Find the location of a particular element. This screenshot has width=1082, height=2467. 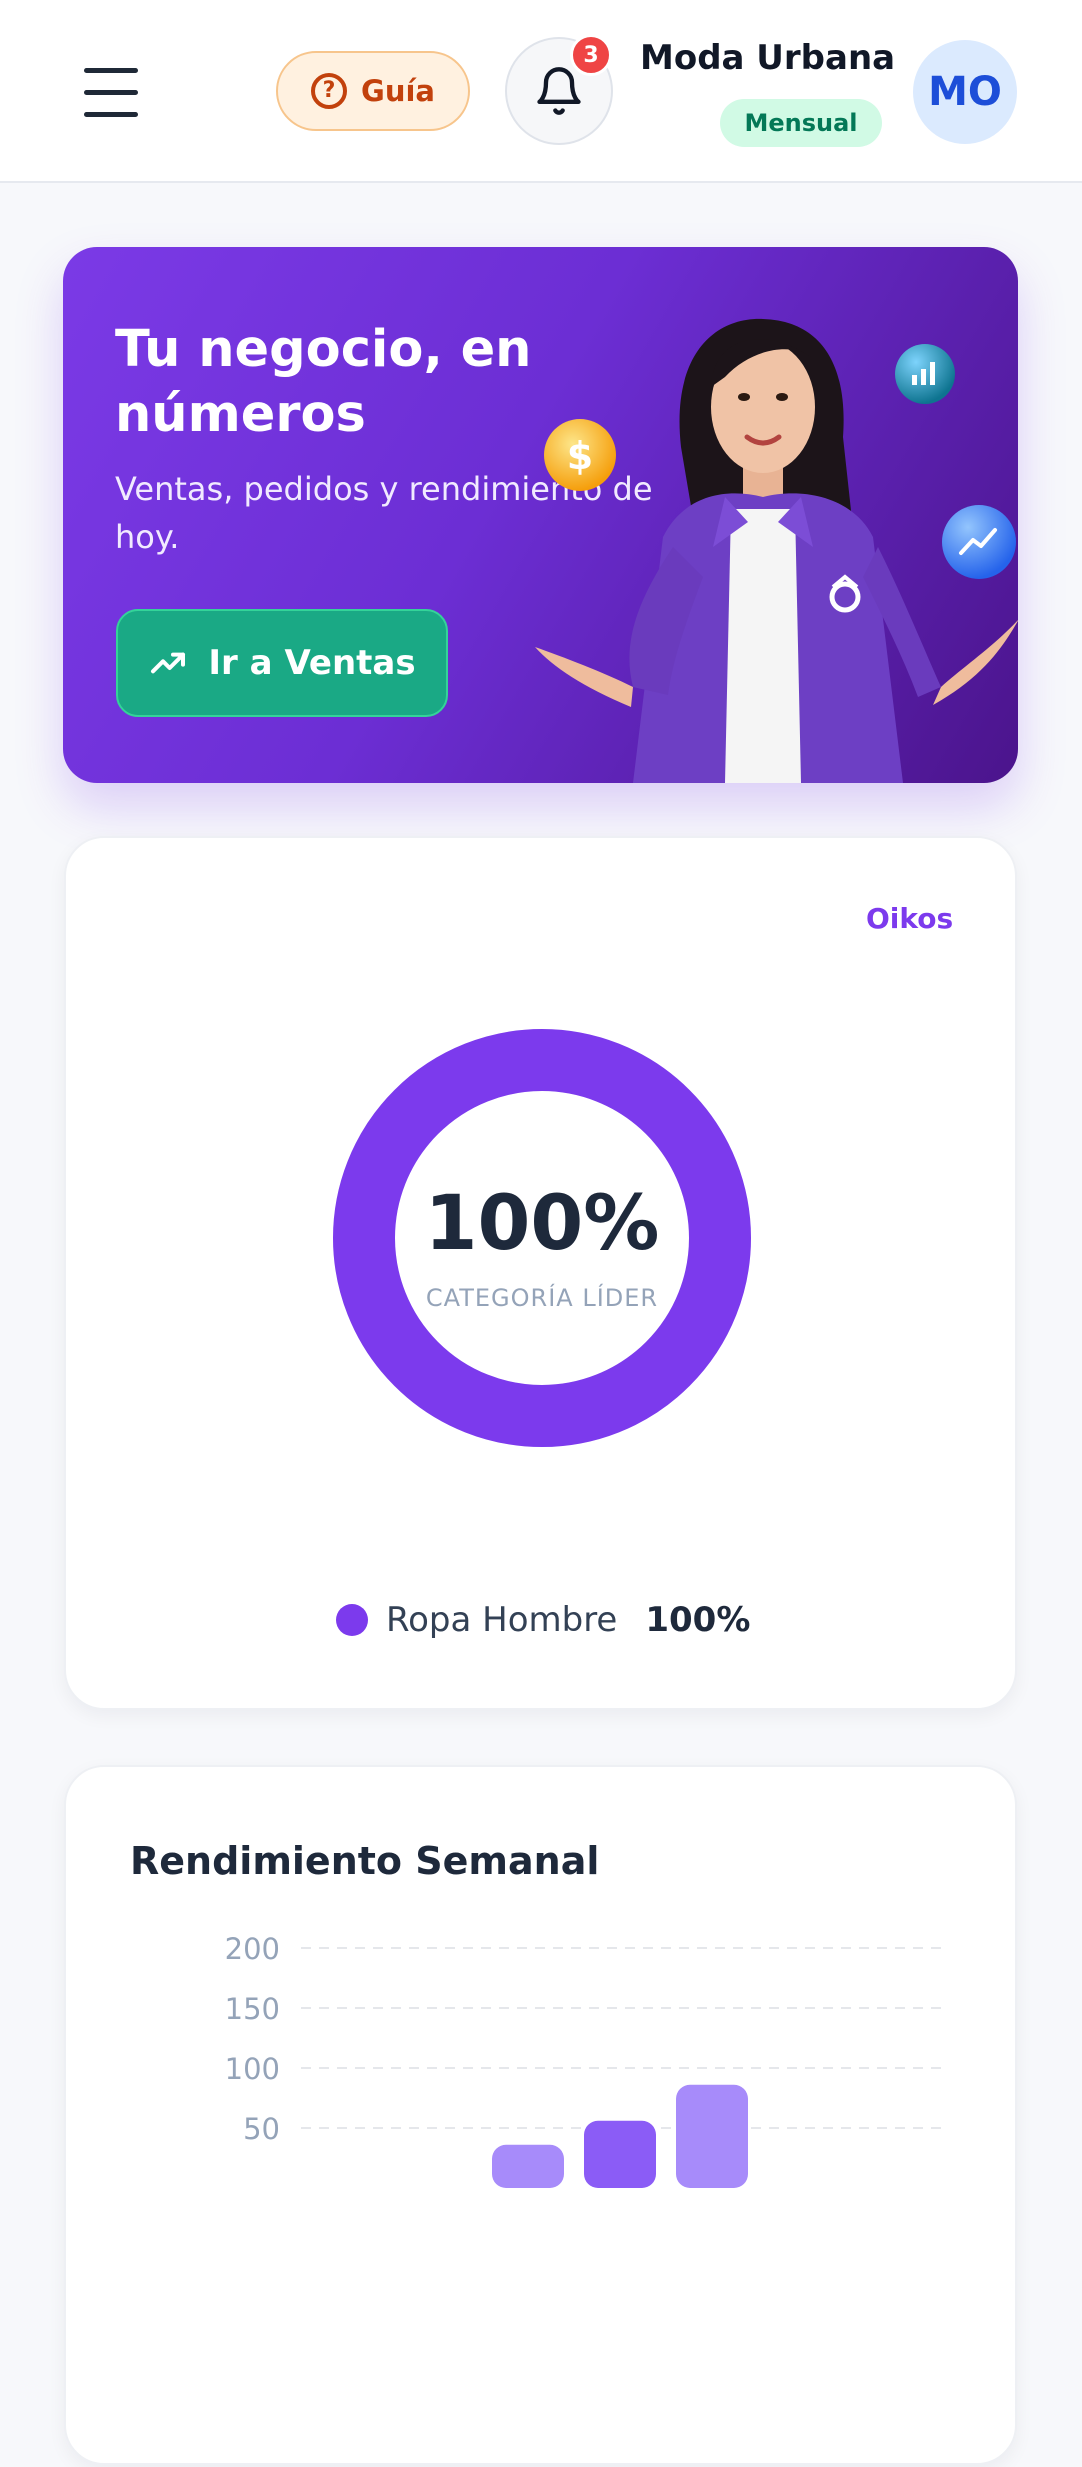

legend-percent: 100% is located at coordinates (698, 1620).